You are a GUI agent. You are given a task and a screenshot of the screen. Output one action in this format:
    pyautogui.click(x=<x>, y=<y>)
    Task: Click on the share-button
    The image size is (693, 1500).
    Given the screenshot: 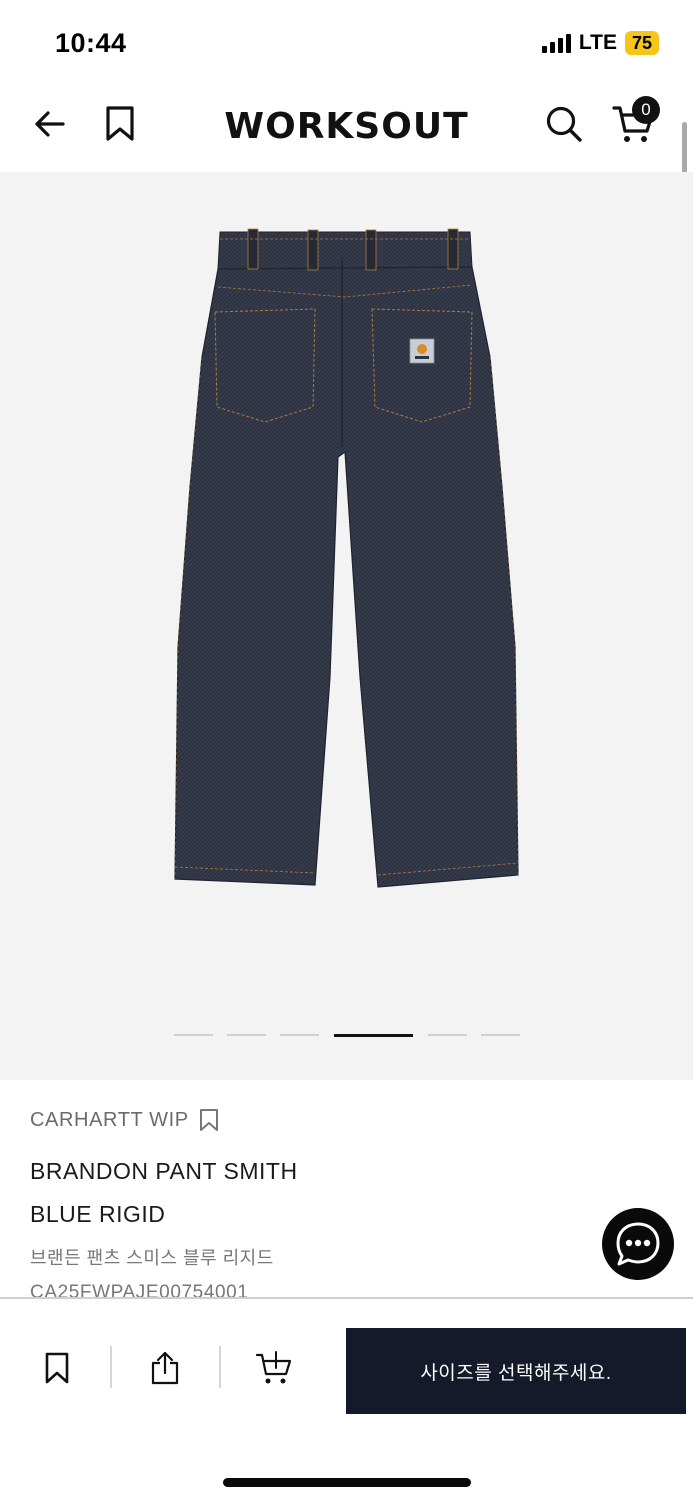 What is the action you would take?
    pyautogui.click(x=165, y=1368)
    